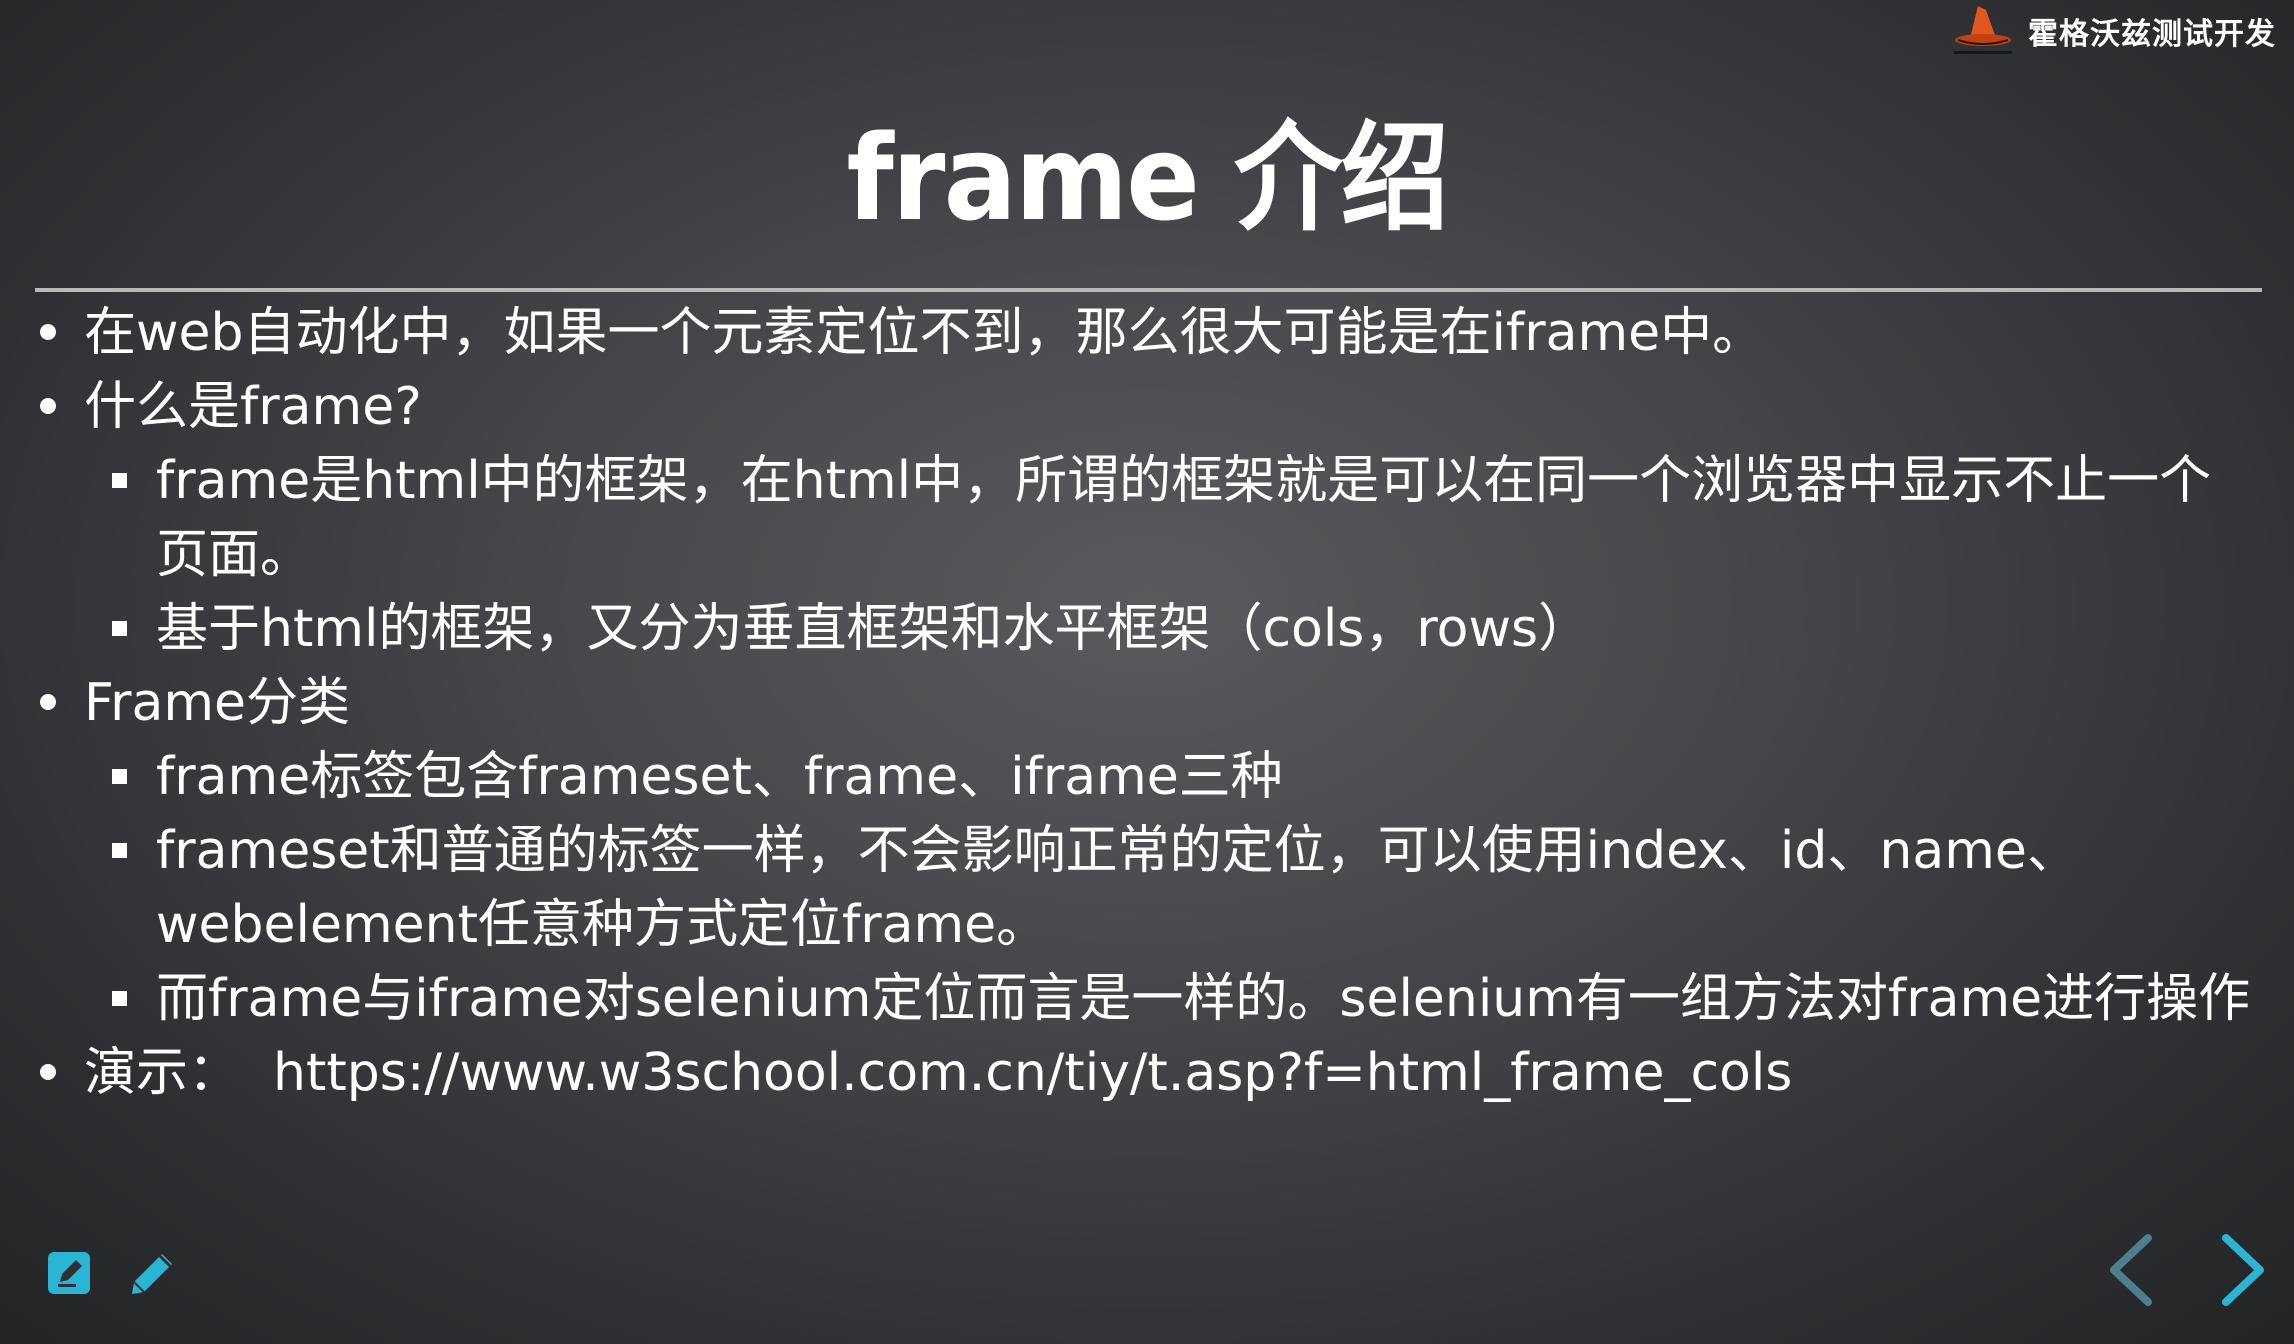  I want to click on sub-bullet-item: frame标签包含frameset、frame、iframe三种, so click(1147, 777).